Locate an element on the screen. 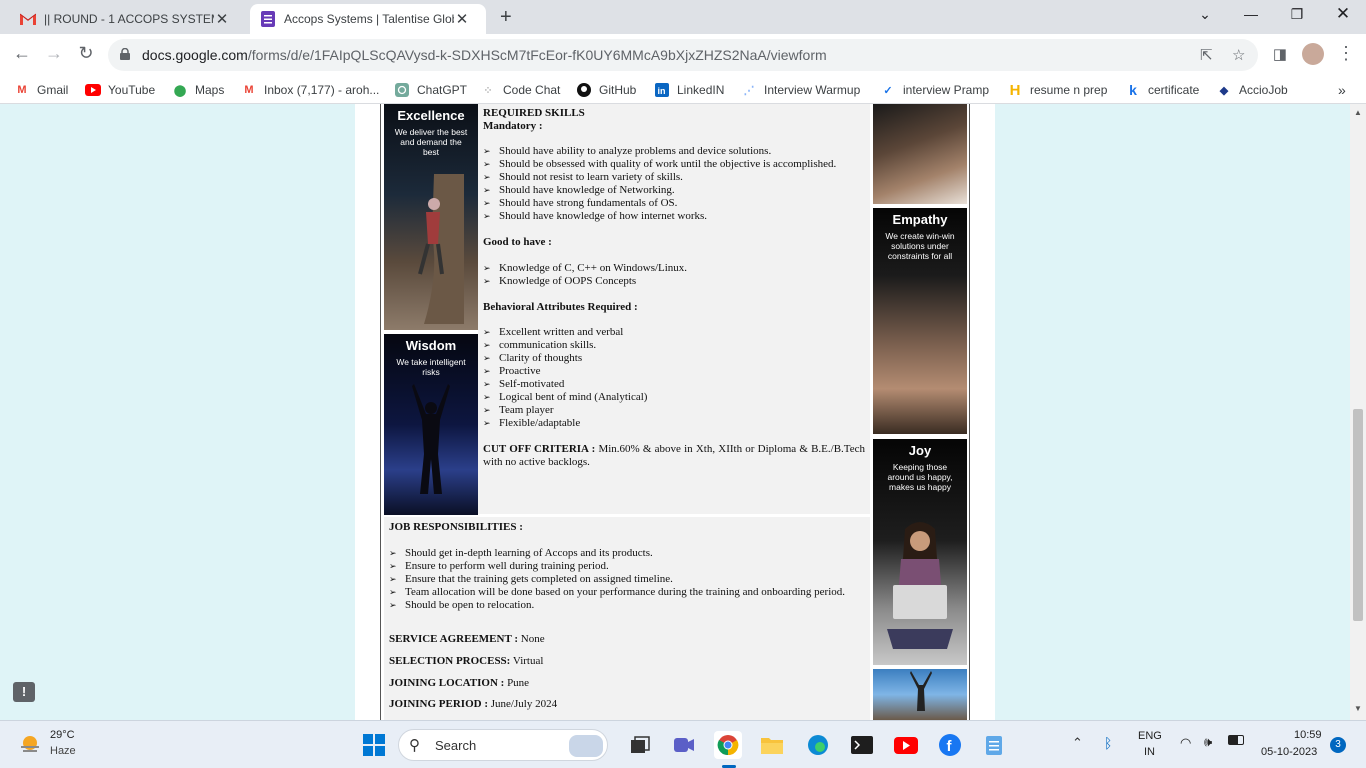 This screenshot has width=1366, height=768. bookmark-acciojob: ◆ AccioJob is located at coordinates (1252, 90).